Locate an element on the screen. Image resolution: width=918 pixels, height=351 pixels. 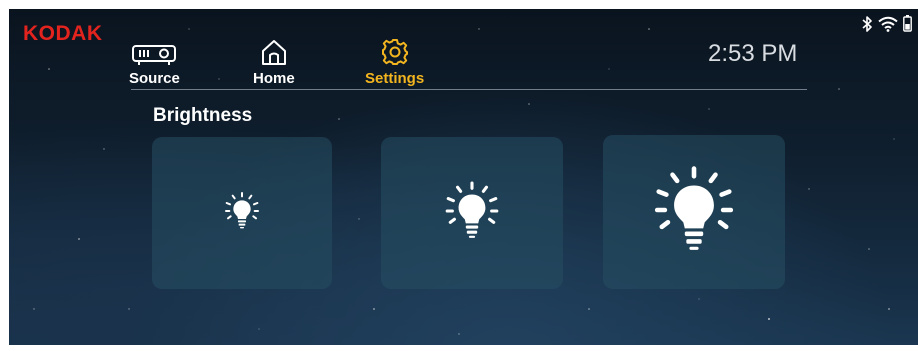
lightbulb-small-icon is located at coordinates (242, 213).